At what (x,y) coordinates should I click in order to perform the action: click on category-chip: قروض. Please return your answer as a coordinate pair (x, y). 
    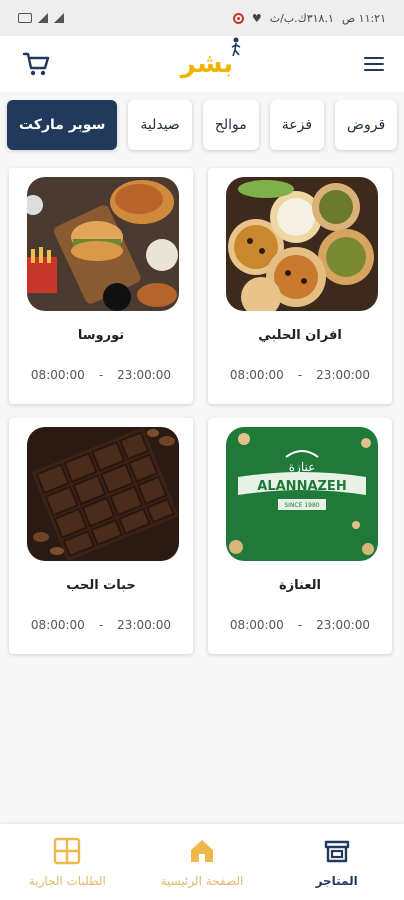
    Looking at the image, I should click on (366, 125).